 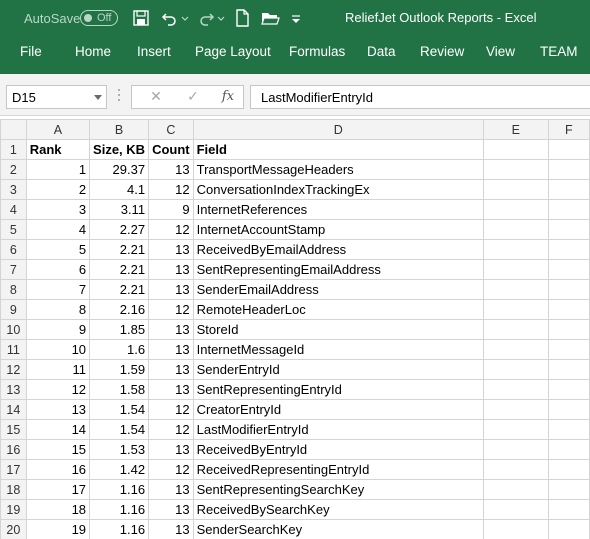 I want to click on cell-field: ReceivedBySearchKey, so click(x=338, y=509).